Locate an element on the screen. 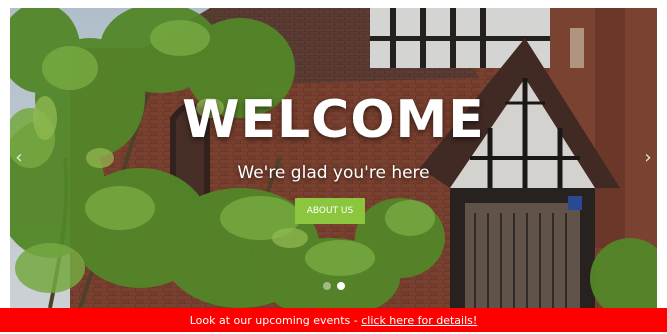  slider-dots is located at coordinates (333, 286).